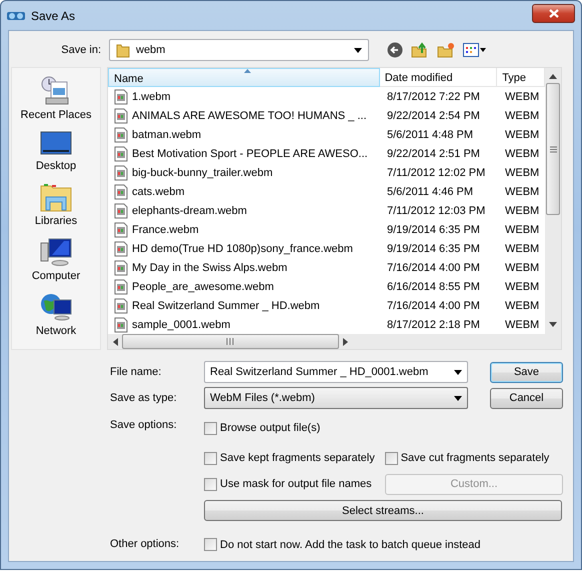  Describe the element at coordinates (467, 458) in the screenshot. I see `cut-fragments-checkbox: Save cut fragments separately` at that location.